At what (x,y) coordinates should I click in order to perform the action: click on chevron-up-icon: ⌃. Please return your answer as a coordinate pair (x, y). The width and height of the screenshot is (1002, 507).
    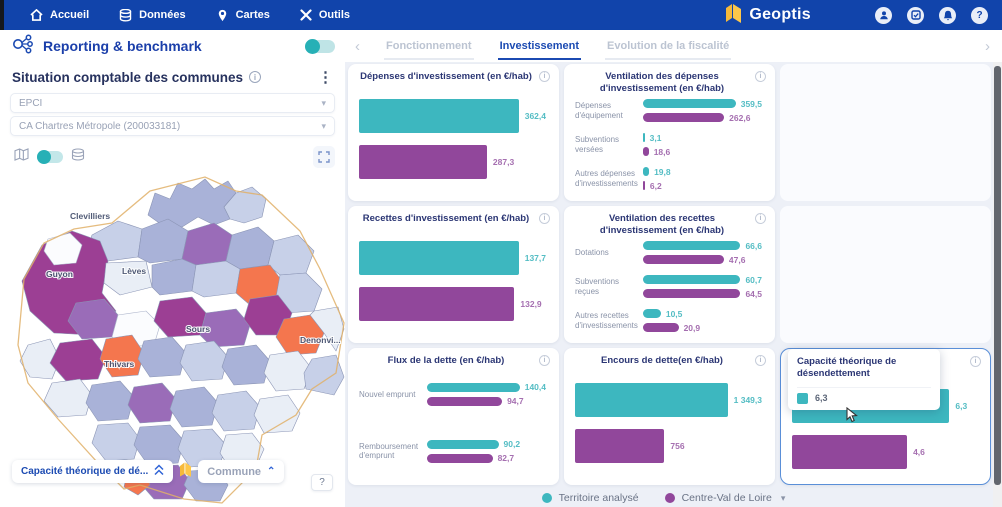
    Looking at the image, I should click on (271, 471).